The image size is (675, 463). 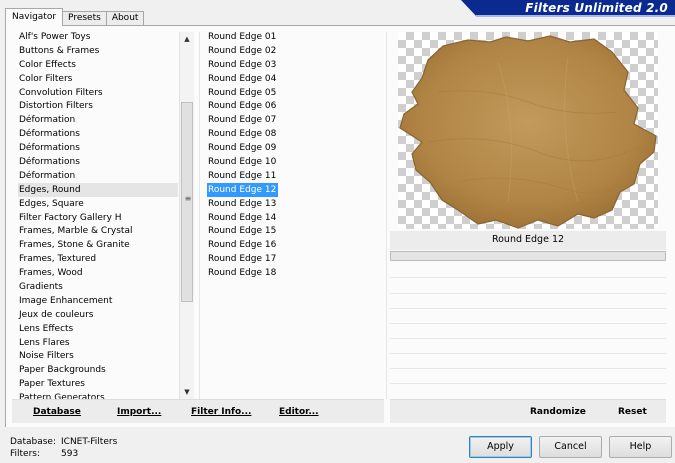 I want to click on filter-item: Round Edge 09, so click(x=242, y=148).